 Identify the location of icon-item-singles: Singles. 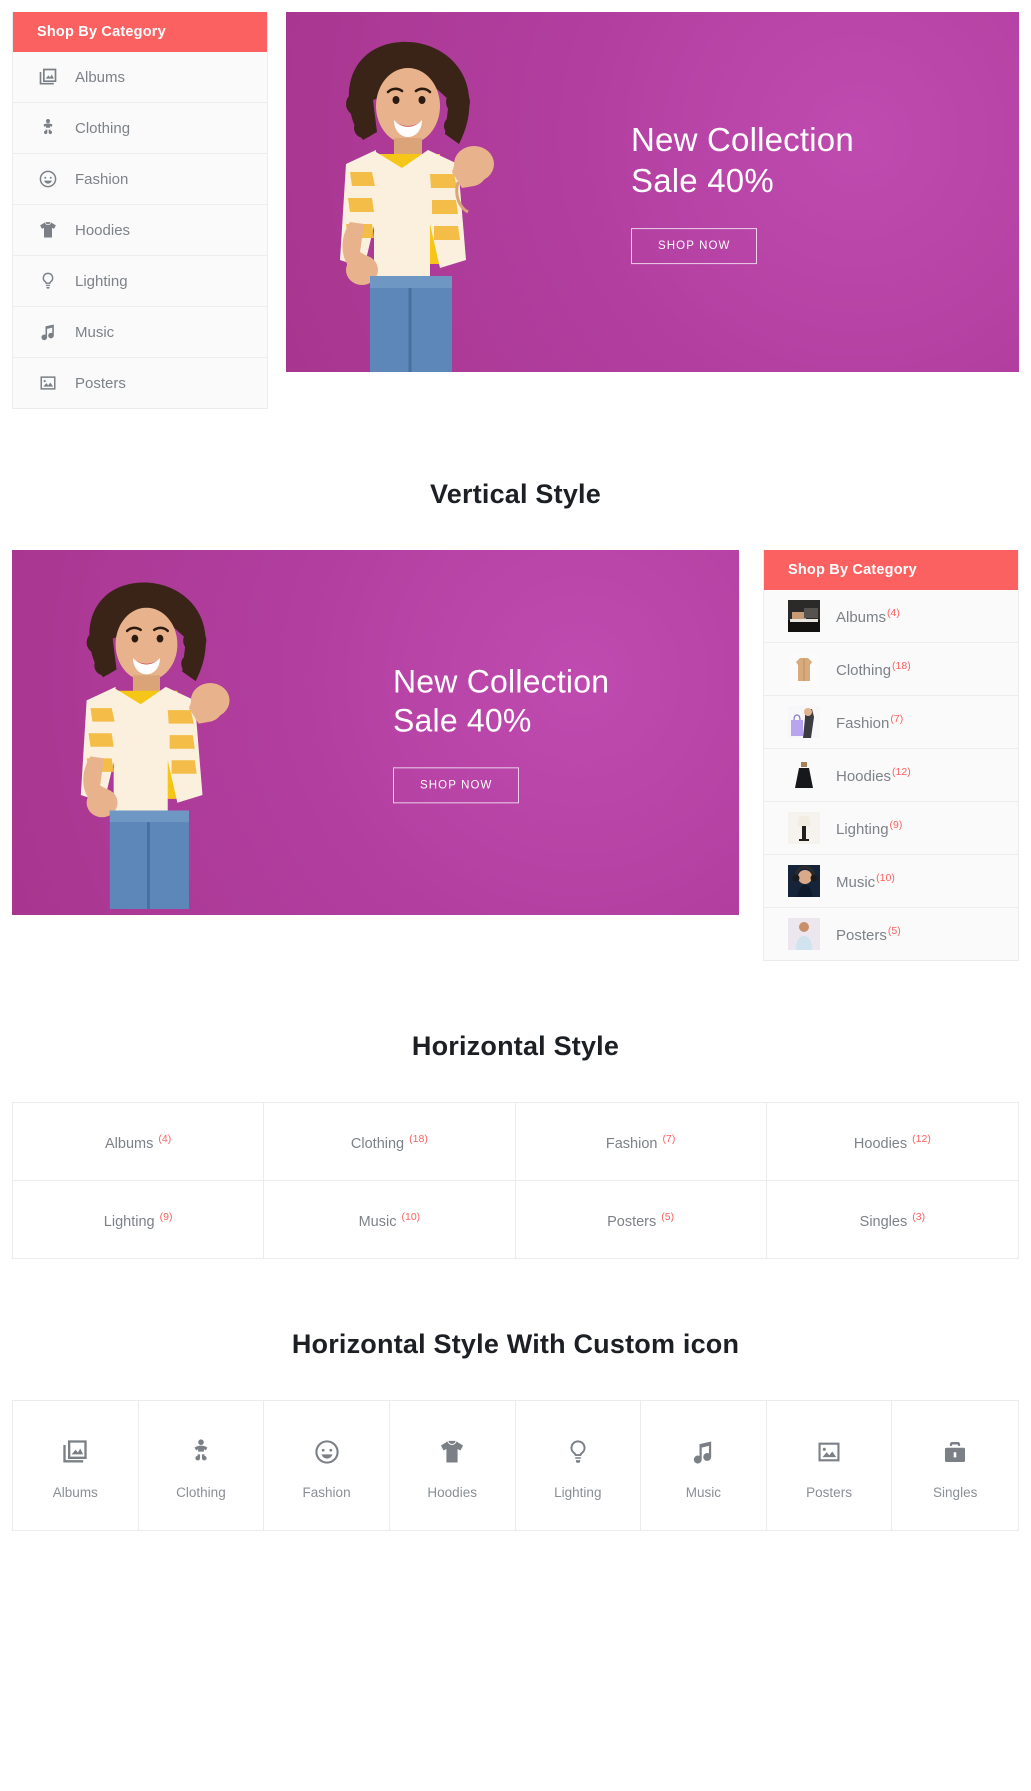
(955, 1465).